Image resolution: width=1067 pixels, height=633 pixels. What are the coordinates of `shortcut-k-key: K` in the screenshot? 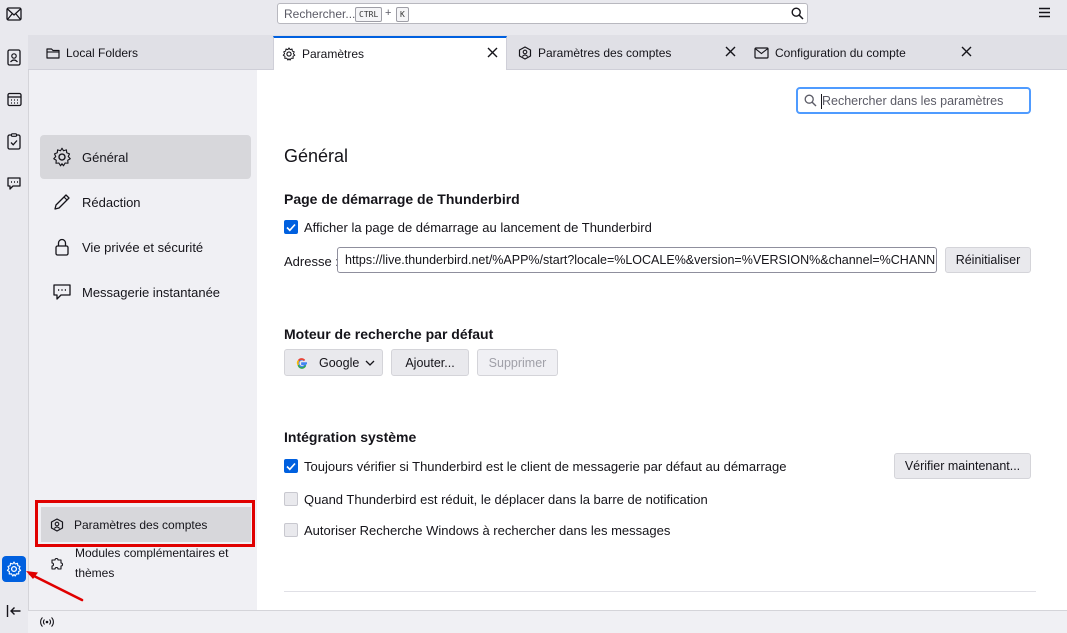 It's located at (402, 14).